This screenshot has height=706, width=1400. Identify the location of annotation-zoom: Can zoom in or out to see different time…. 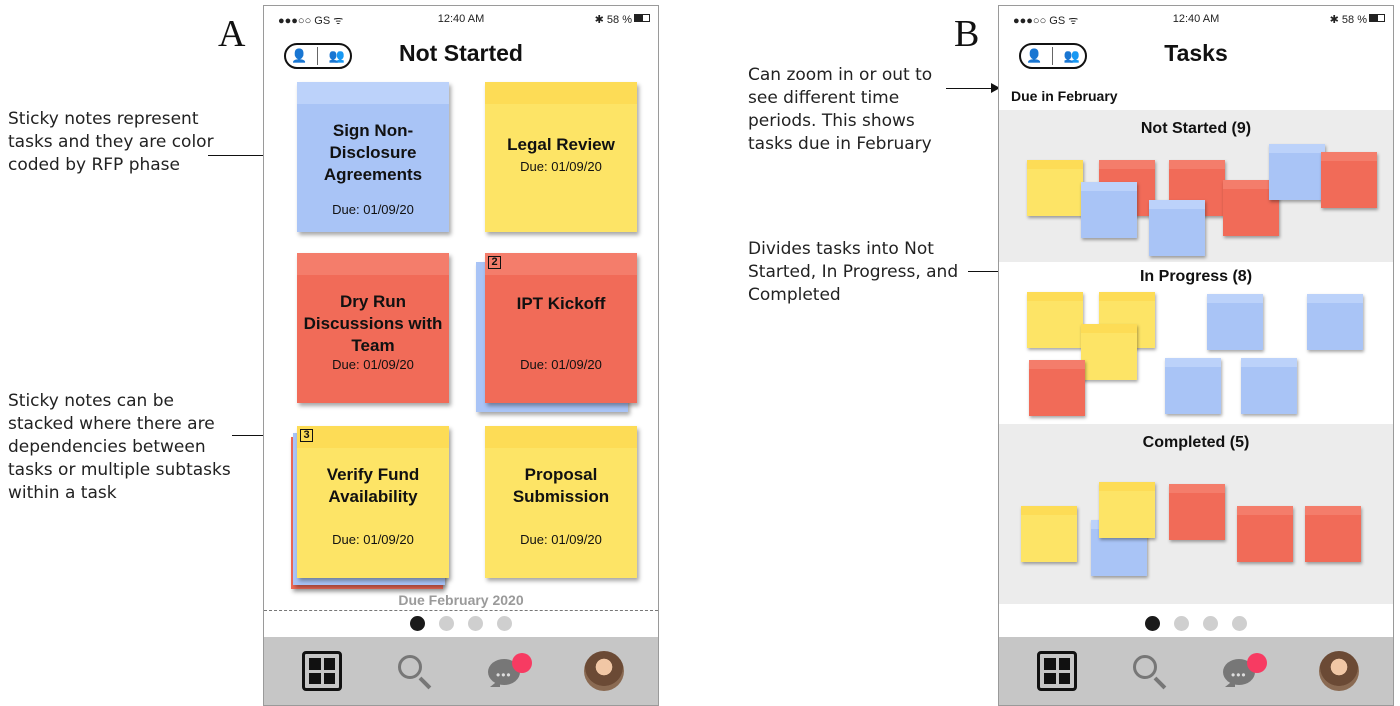
(840, 109).